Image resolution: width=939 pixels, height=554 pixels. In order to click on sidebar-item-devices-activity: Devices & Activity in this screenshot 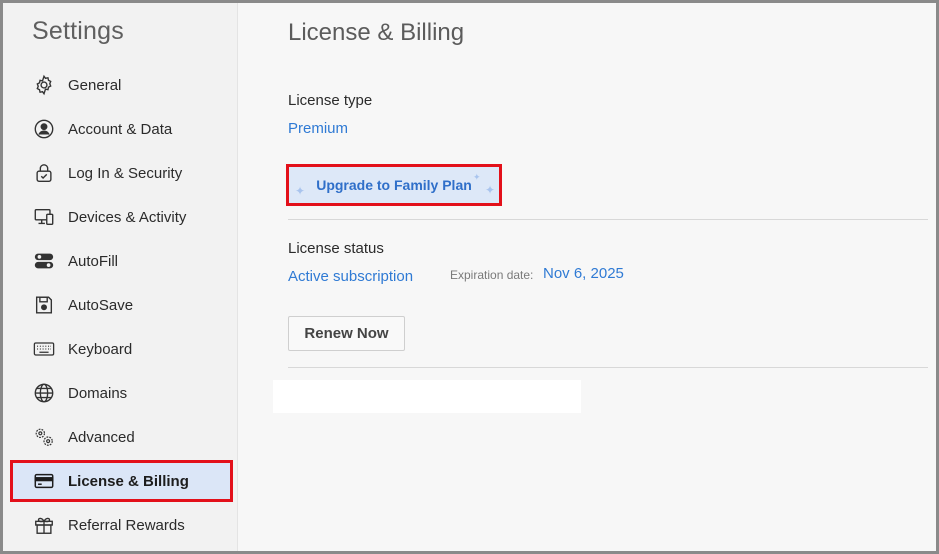, I will do `click(120, 217)`.